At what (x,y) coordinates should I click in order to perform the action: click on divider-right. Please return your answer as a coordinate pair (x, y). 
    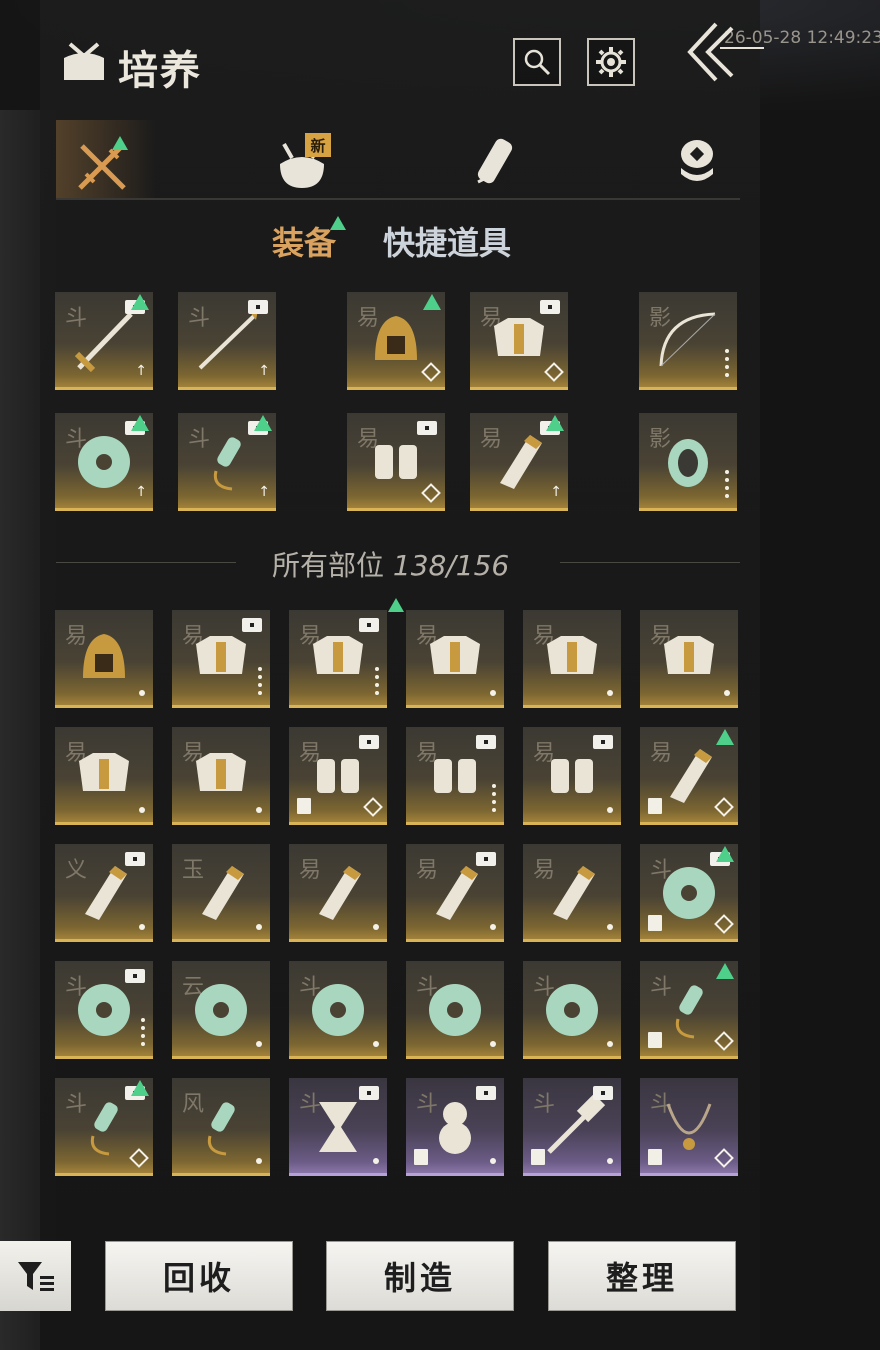
    Looking at the image, I should click on (650, 562).